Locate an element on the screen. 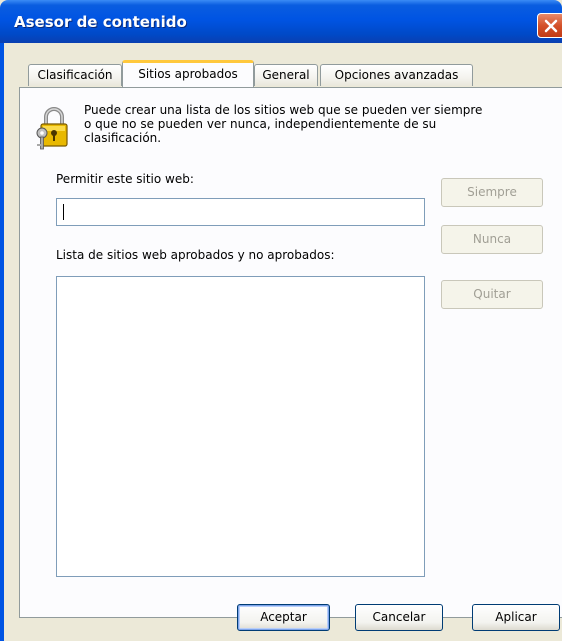  always-button: Siempre is located at coordinates (492, 192).